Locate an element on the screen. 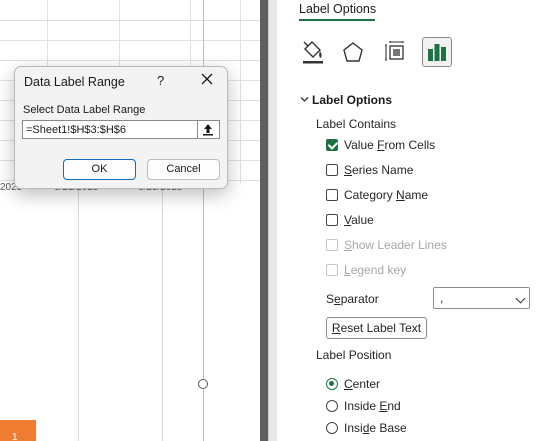 Image resolution: width=544 pixels, height=441 pixels. range-input is located at coordinates (110, 129).